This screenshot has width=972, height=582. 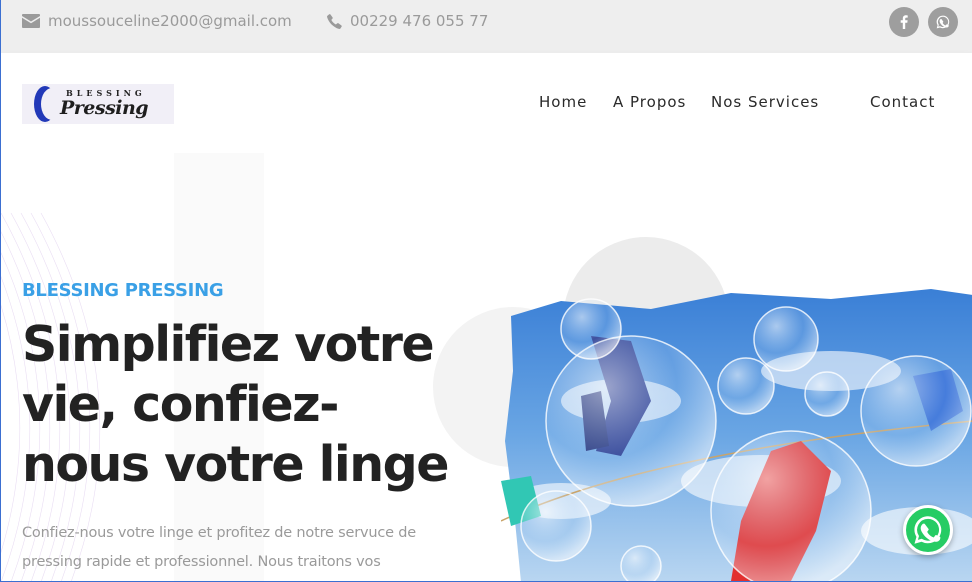 I want to click on envelope-icon, so click(x=31, y=21).